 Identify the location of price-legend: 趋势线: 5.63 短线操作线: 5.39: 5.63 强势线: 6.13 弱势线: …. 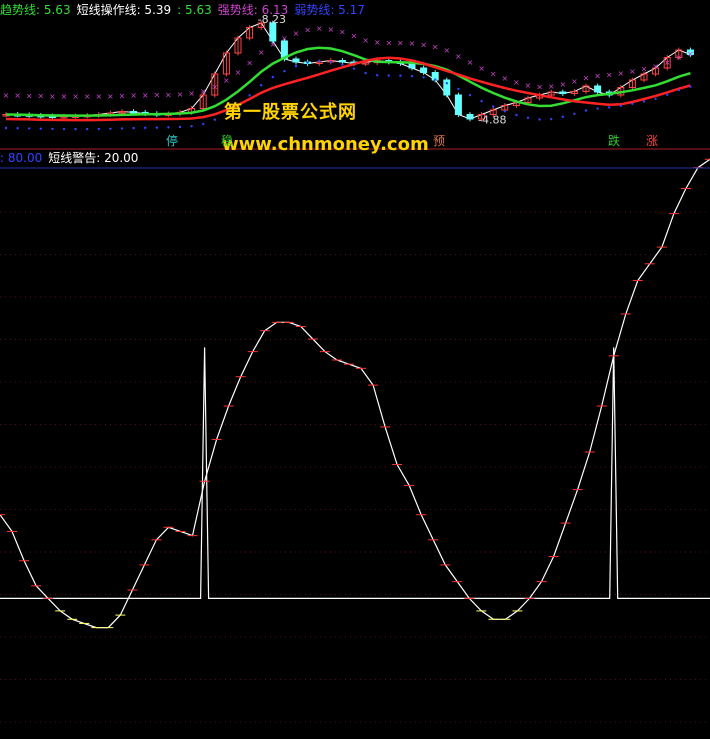
(185, 10).